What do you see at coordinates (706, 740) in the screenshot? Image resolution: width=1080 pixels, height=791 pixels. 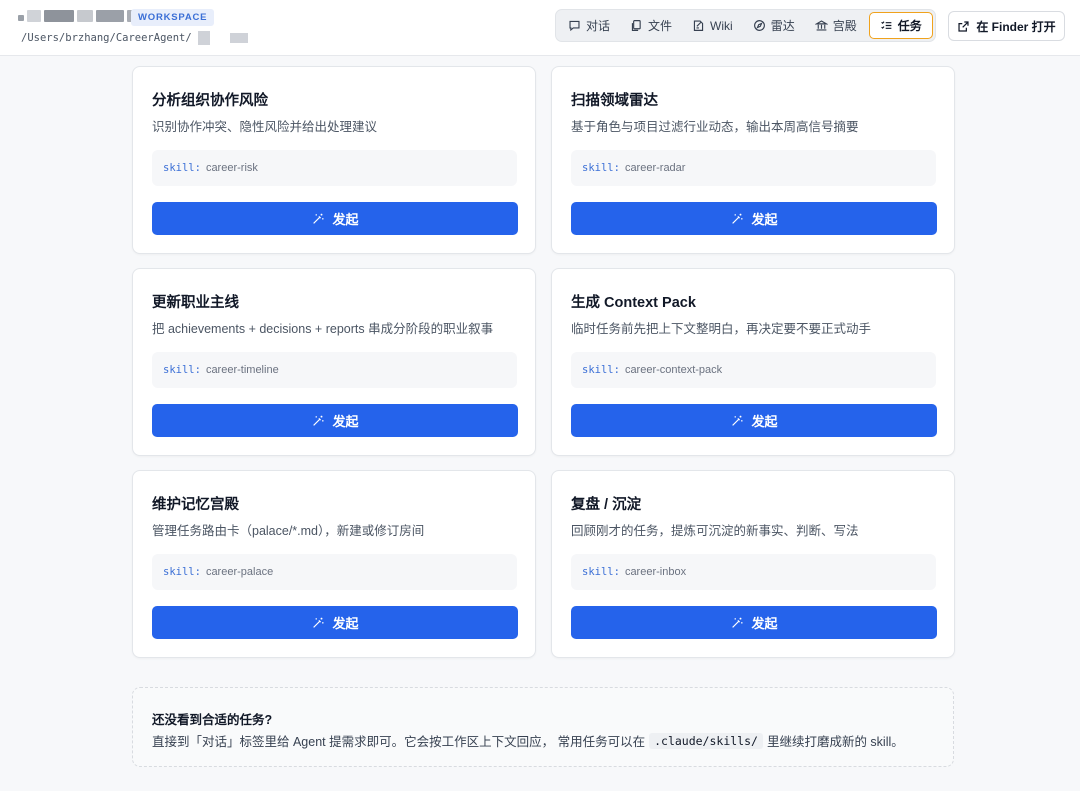 I see `skills-path-code: .claude/skills/` at bounding box center [706, 740].